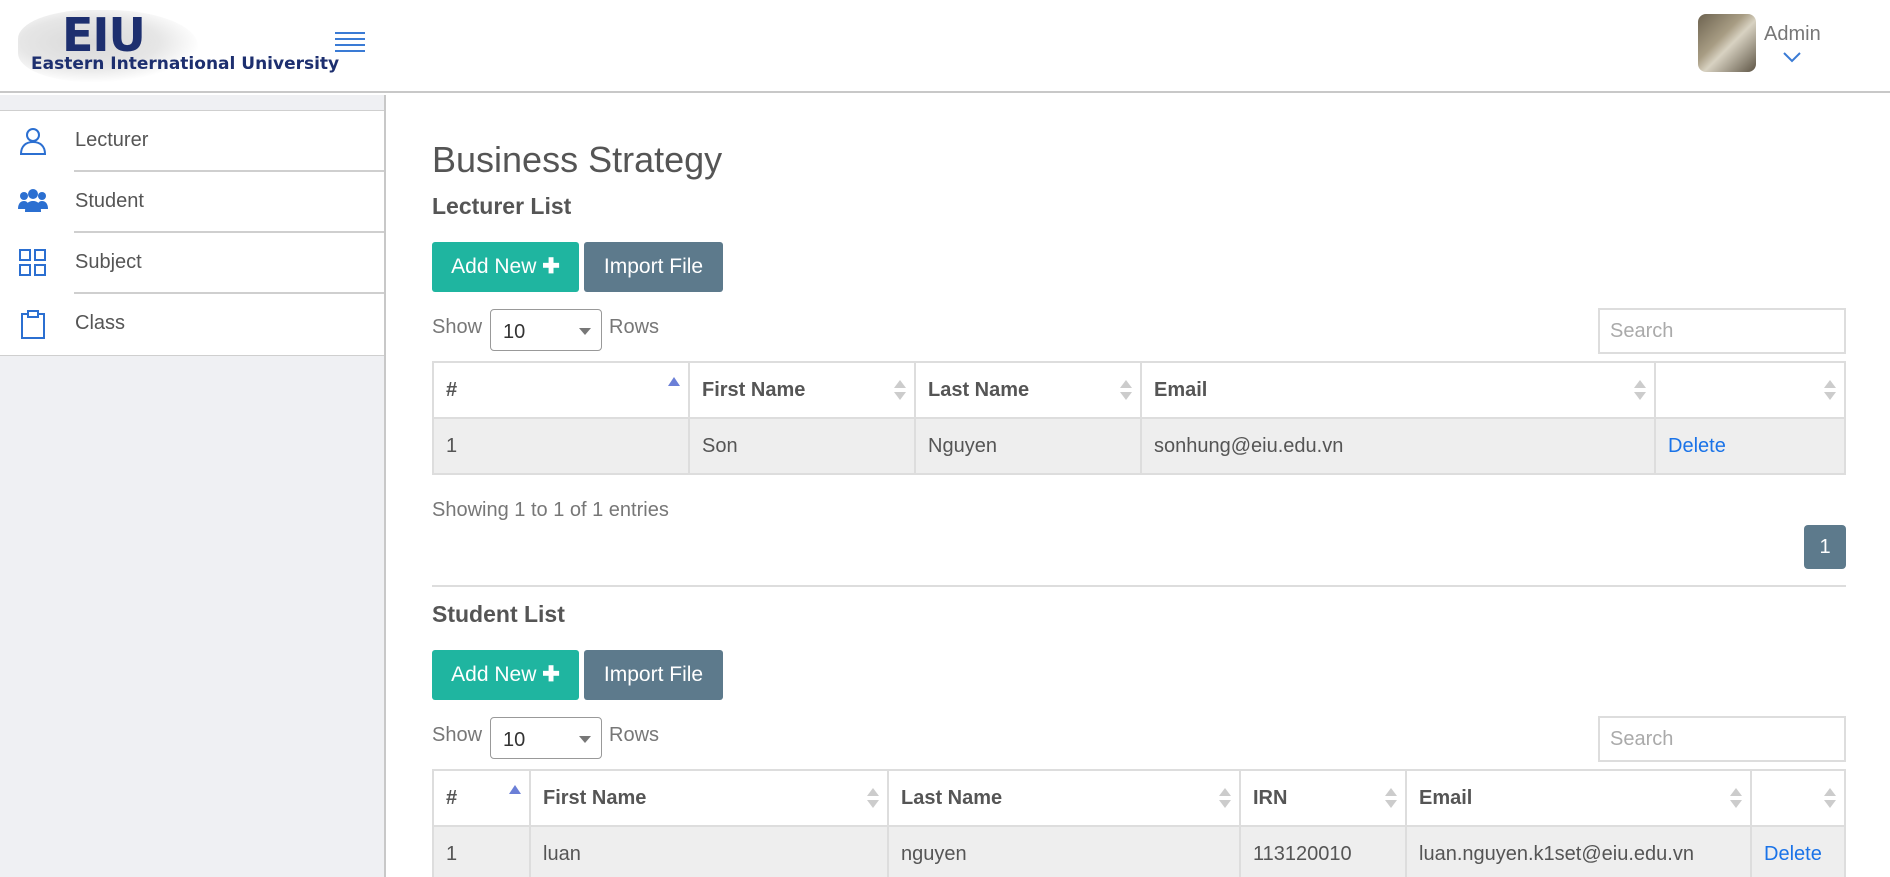  What do you see at coordinates (1792, 57) in the screenshot?
I see `chevron-down-icon` at bounding box center [1792, 57].